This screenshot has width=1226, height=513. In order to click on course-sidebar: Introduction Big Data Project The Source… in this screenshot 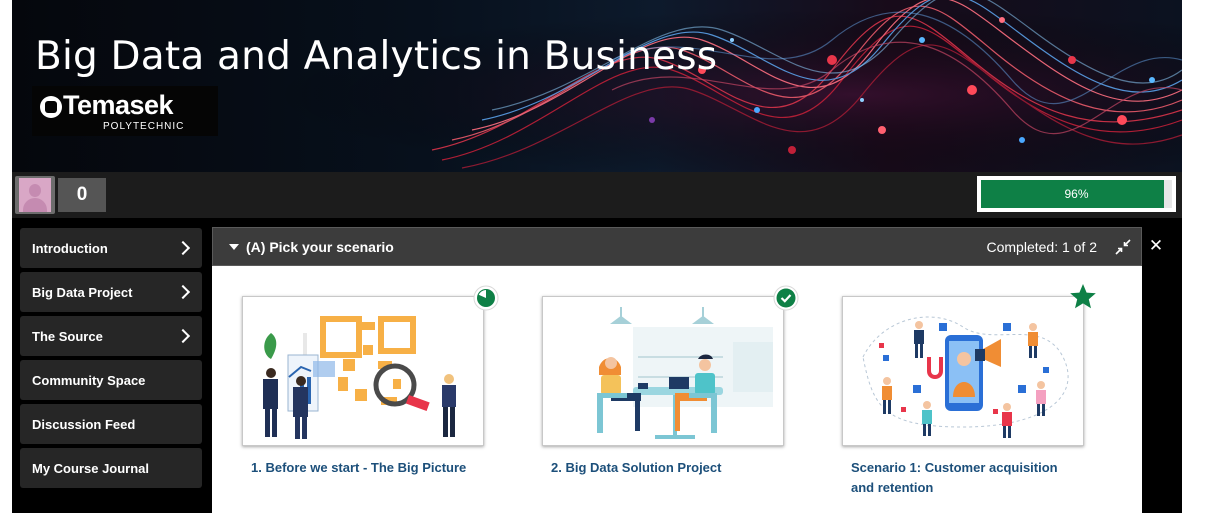, I will do `click(111, 360)`.